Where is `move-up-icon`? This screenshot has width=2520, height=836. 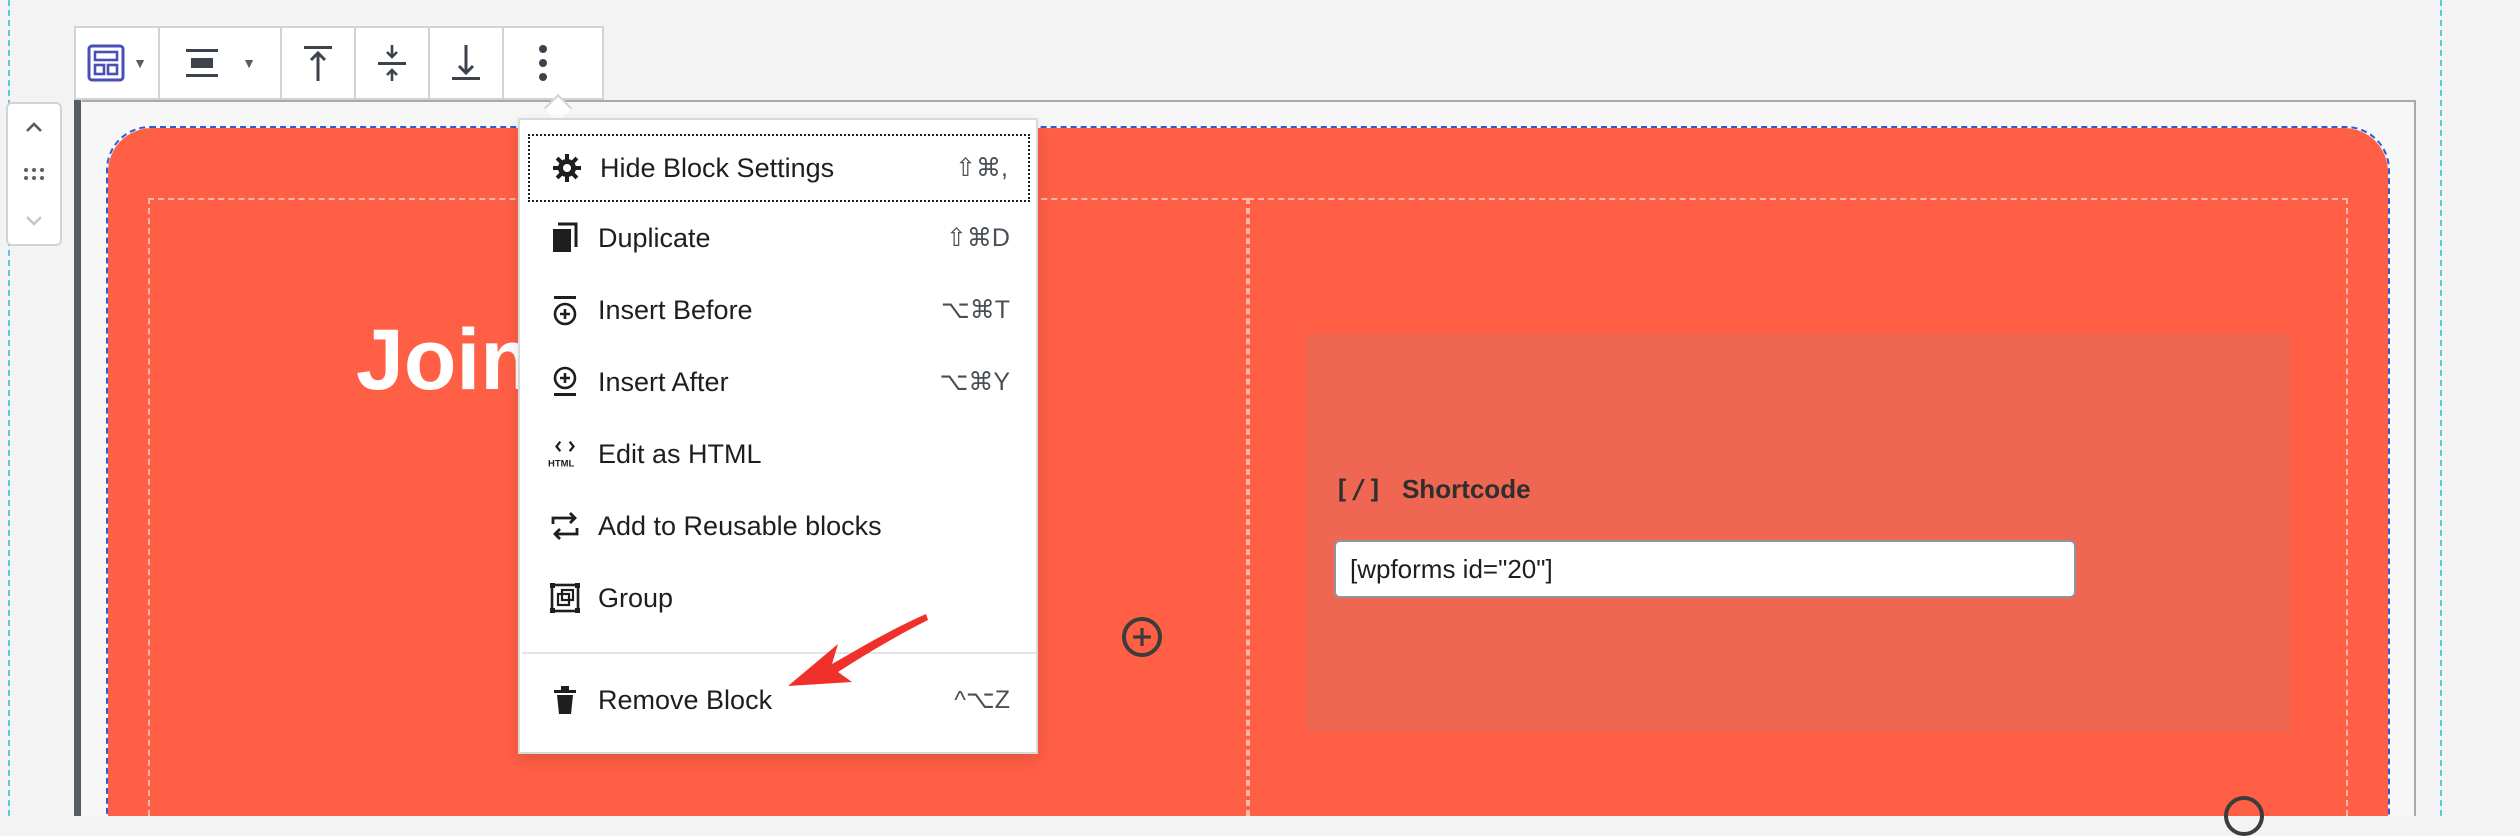 move-up-icon is located at coordinates (34, 127).